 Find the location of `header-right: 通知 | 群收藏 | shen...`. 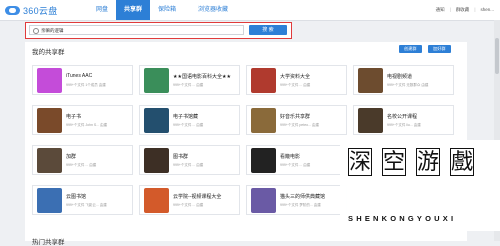

header-right: 通知 | 群收藏 | shen... is located at coordinates (465, 10).